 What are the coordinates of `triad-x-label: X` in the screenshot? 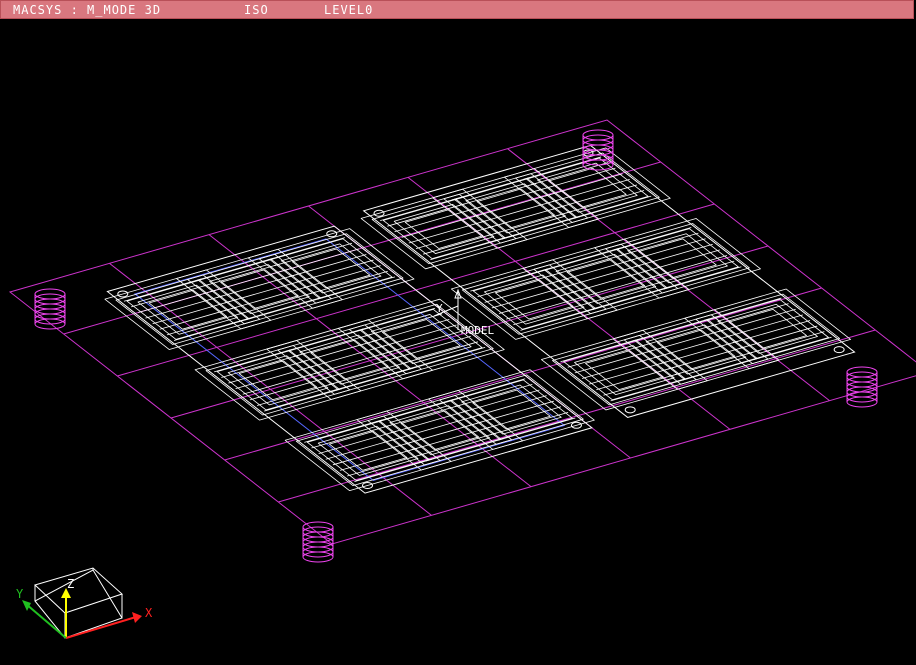 It's located at (149, 613).